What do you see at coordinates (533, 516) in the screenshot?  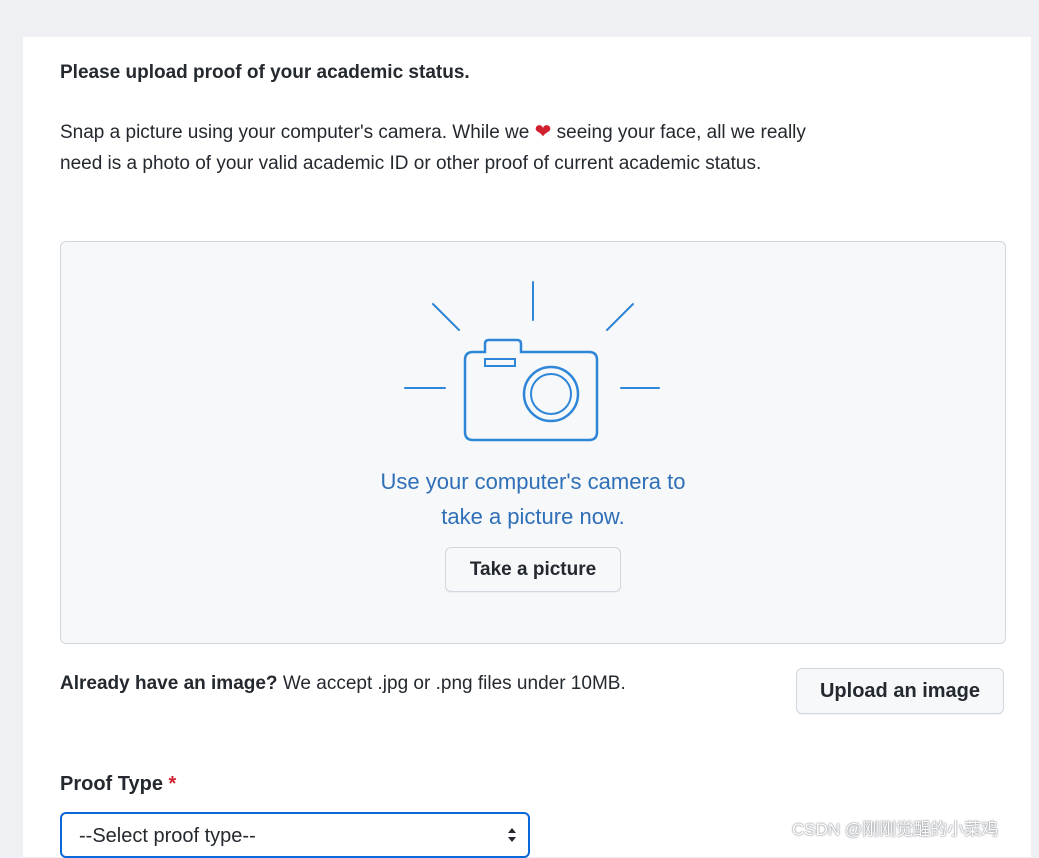 I see `camera-prompt-line2: take a picture now.` at bounding box center [533, 516].